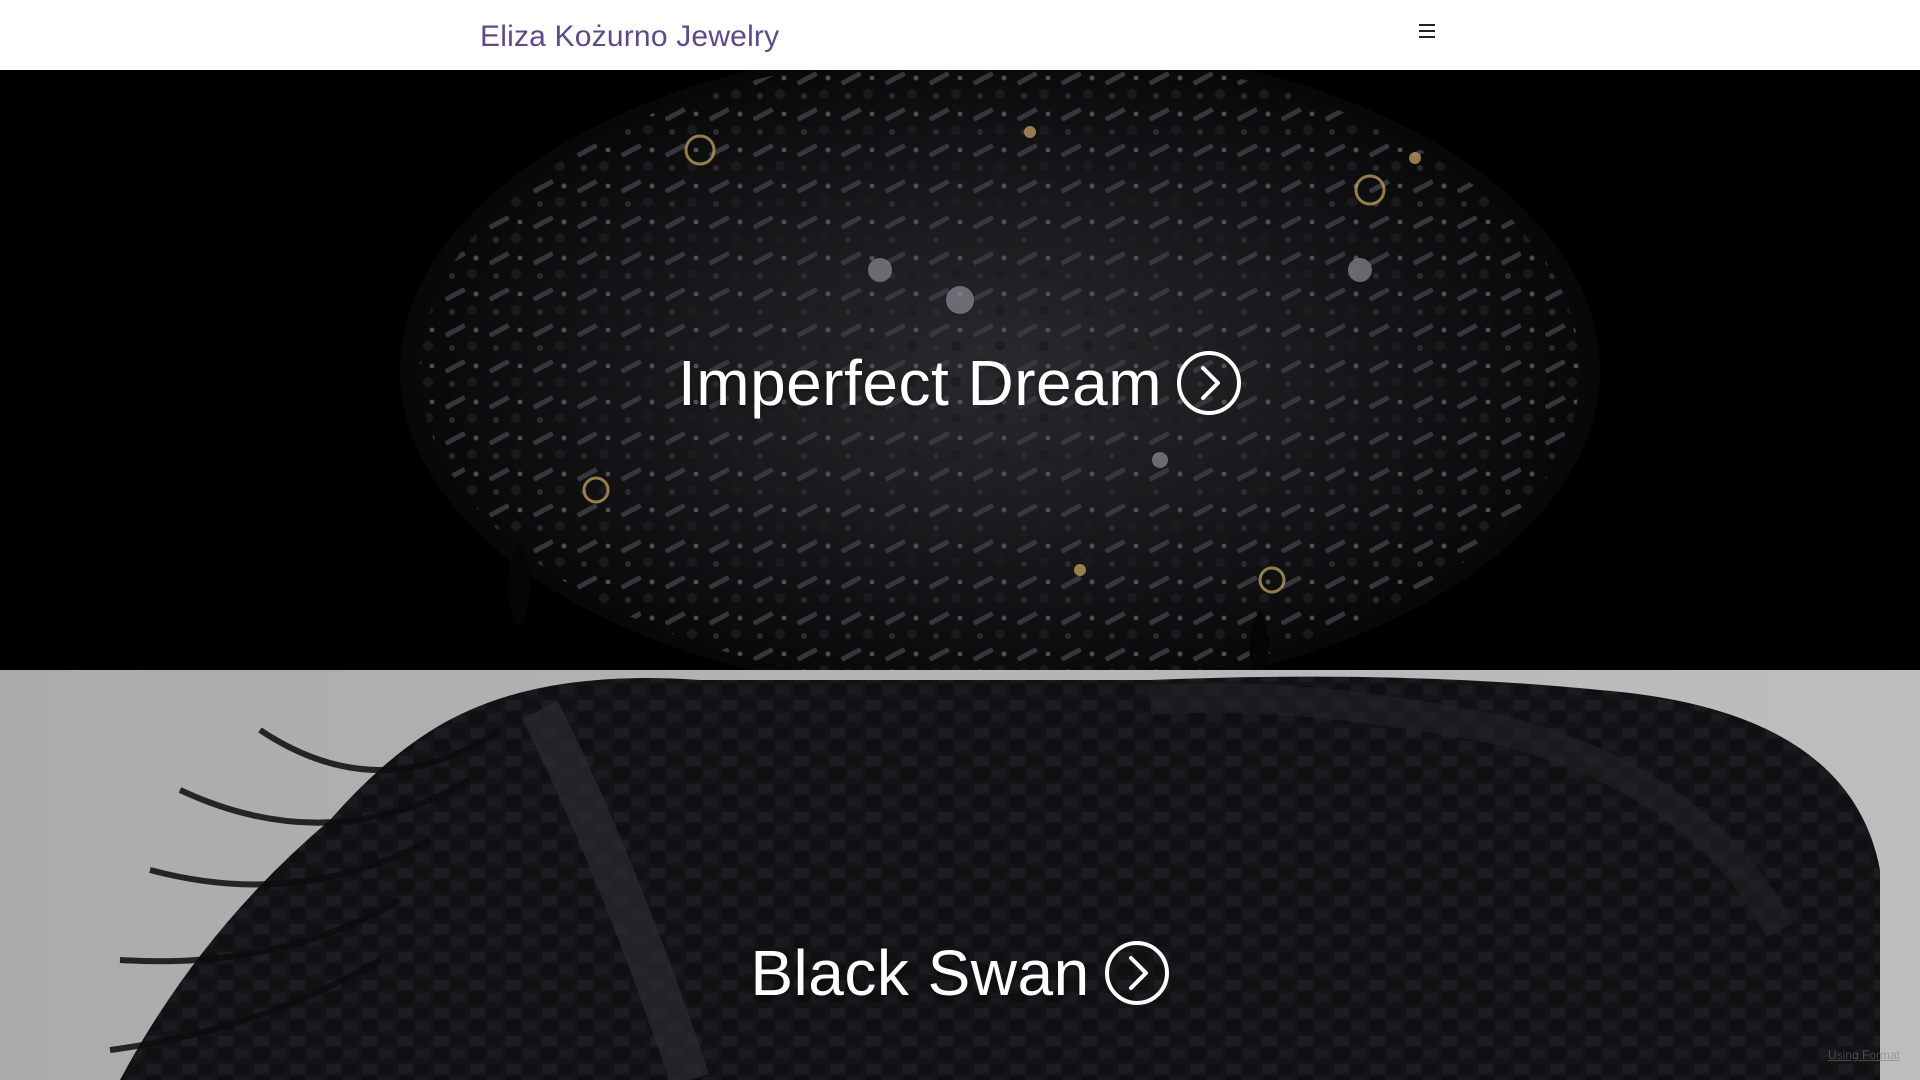  Describe the element at coordinates (629, 37) in the screenshot. I see `site-title-link: Eliza Kożurno Jewelry` at that location.